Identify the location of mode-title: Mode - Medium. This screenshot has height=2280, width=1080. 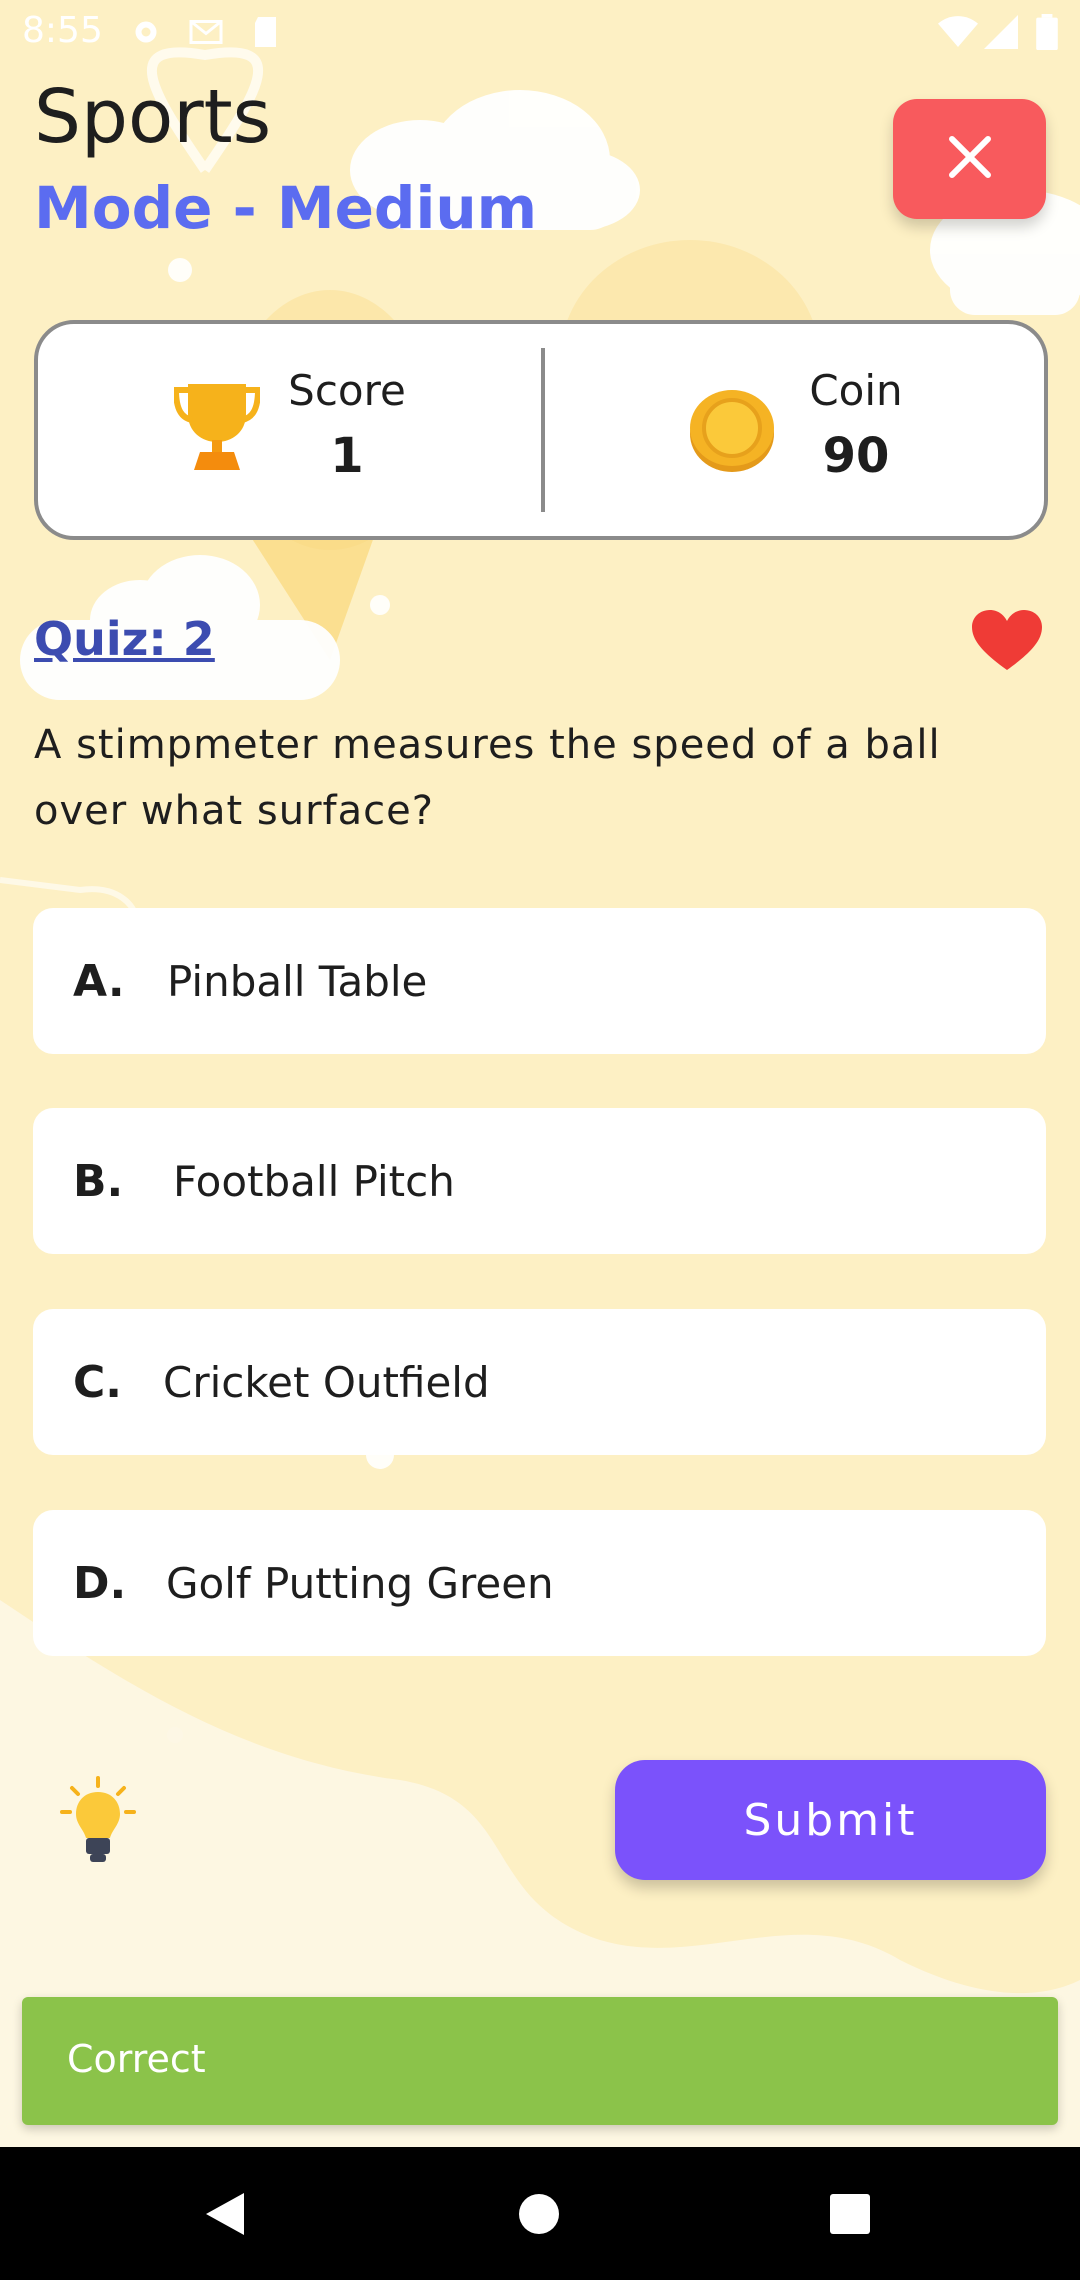
(286, 208).